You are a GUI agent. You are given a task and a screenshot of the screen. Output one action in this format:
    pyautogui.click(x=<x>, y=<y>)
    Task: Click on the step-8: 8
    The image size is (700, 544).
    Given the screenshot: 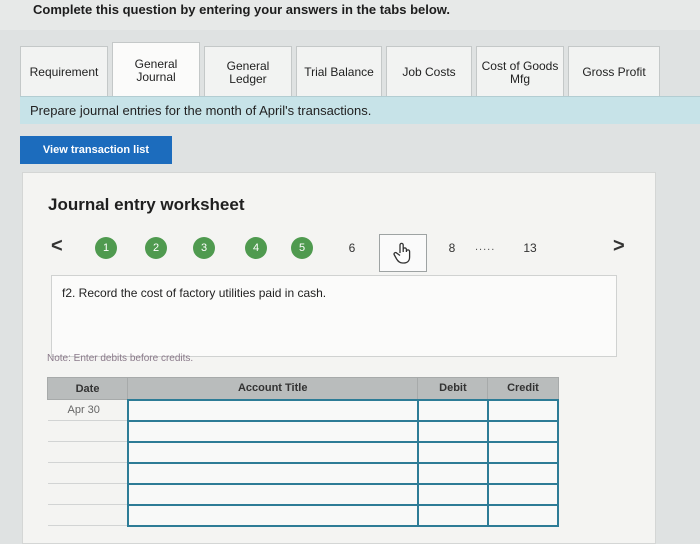 What is the action you would take?
    pyautogui.click(x=452, y=248)
    